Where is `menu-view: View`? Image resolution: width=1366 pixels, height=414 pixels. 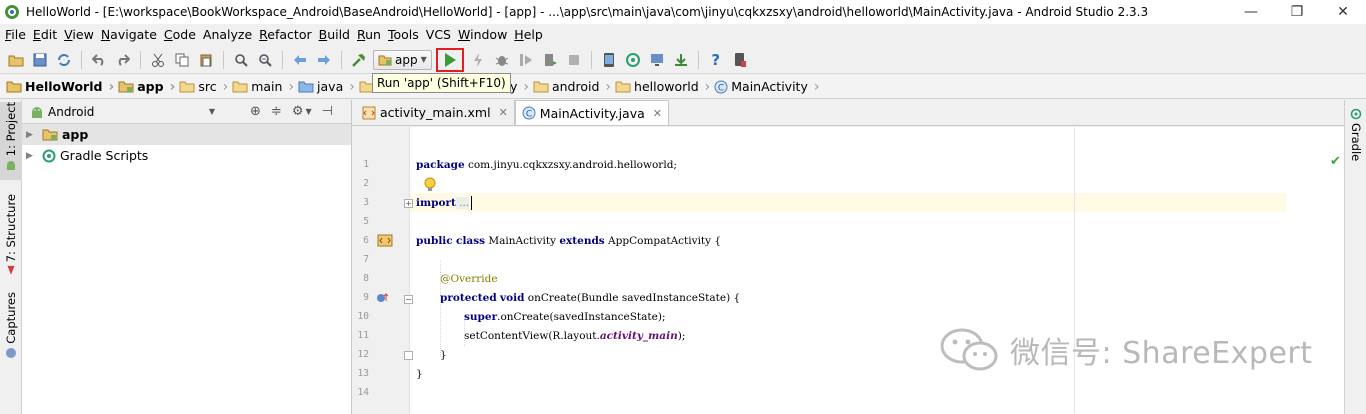
menu-view: View is located at coordinates (79, 34).